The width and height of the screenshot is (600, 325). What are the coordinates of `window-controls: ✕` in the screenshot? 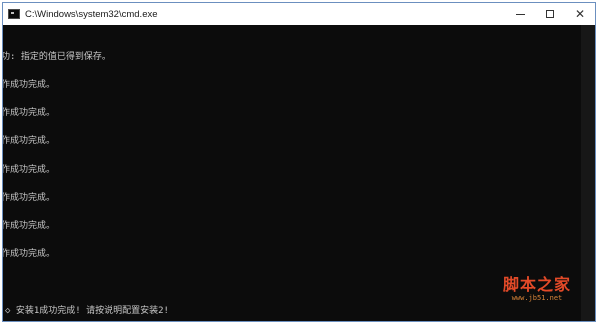 It's located at (550, 14).